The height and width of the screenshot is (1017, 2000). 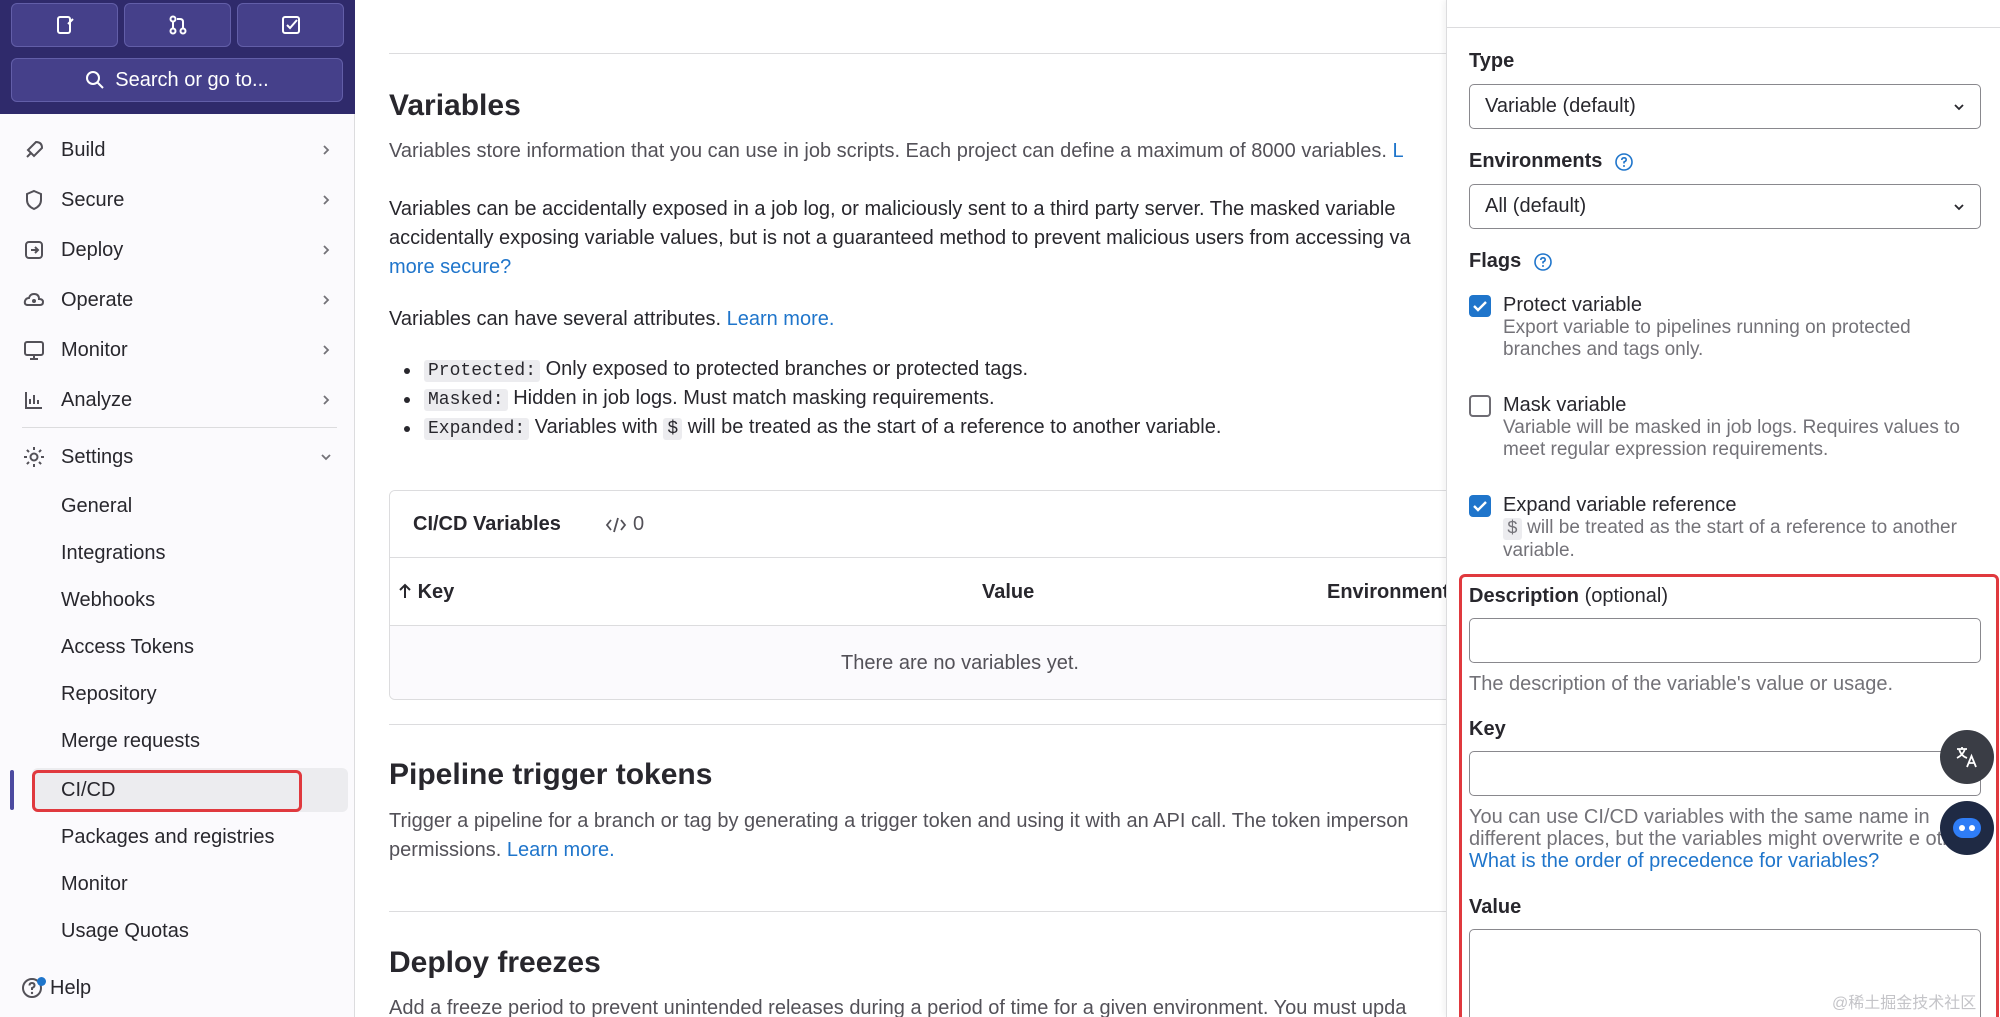 I want to click on ci-variables-count-value: 0, so click(x=639, y=524).